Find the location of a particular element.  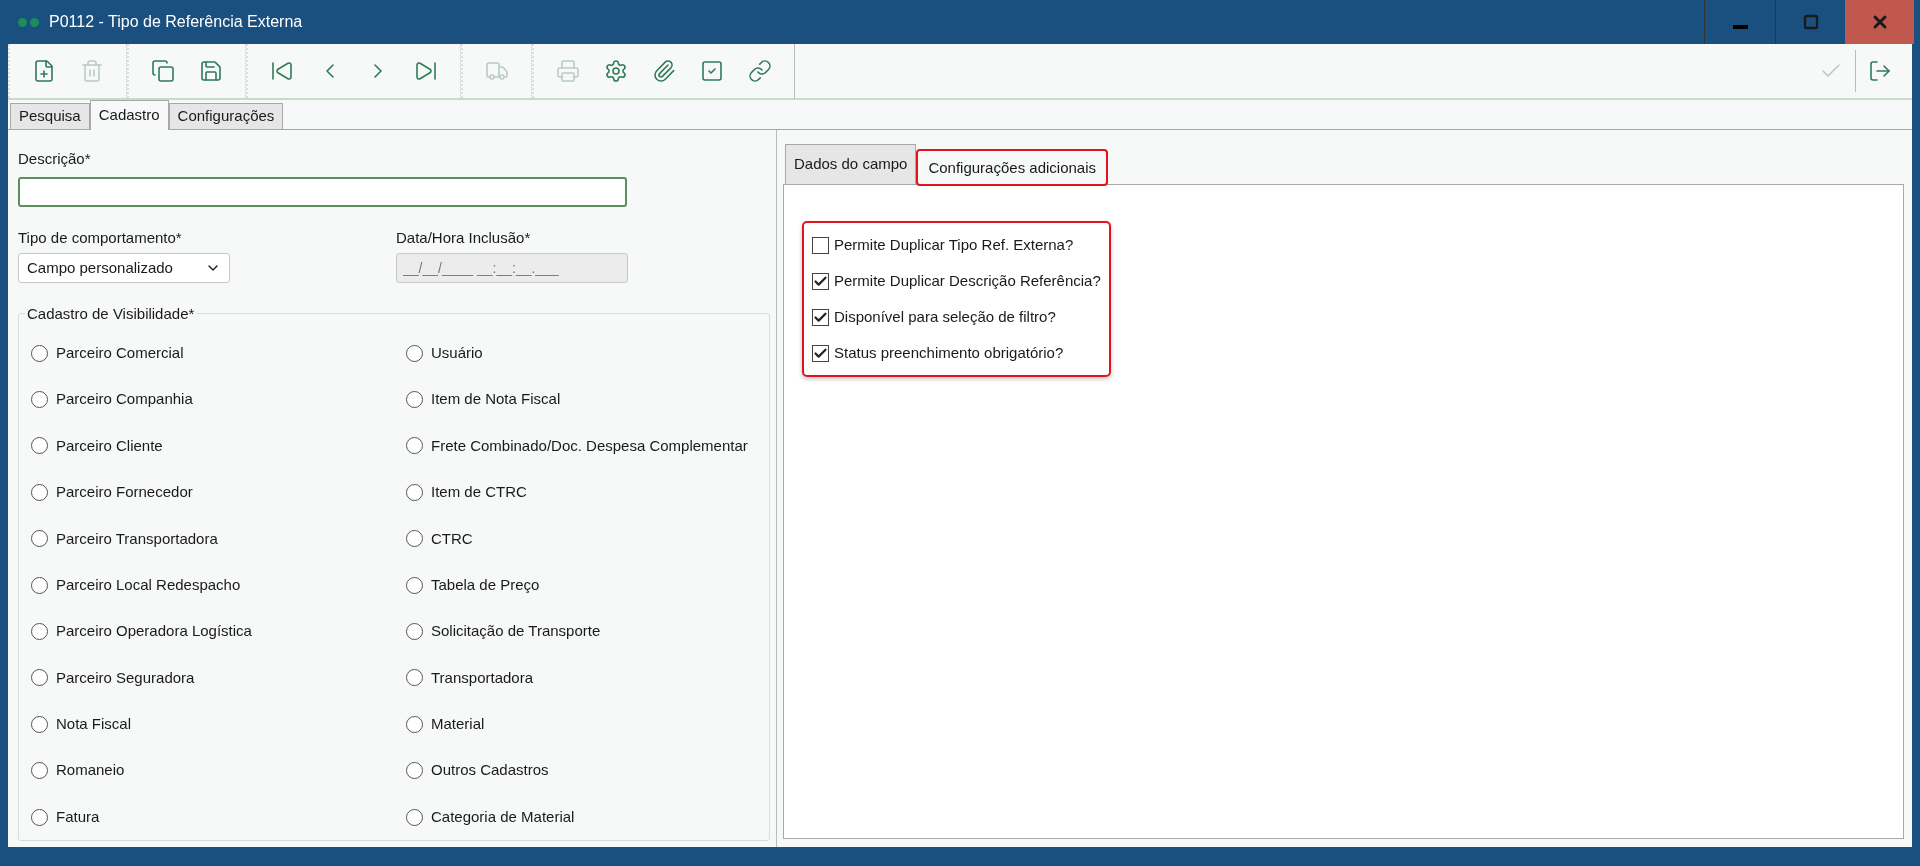

radio-label: Fatura is located at coordinates (78, 816).